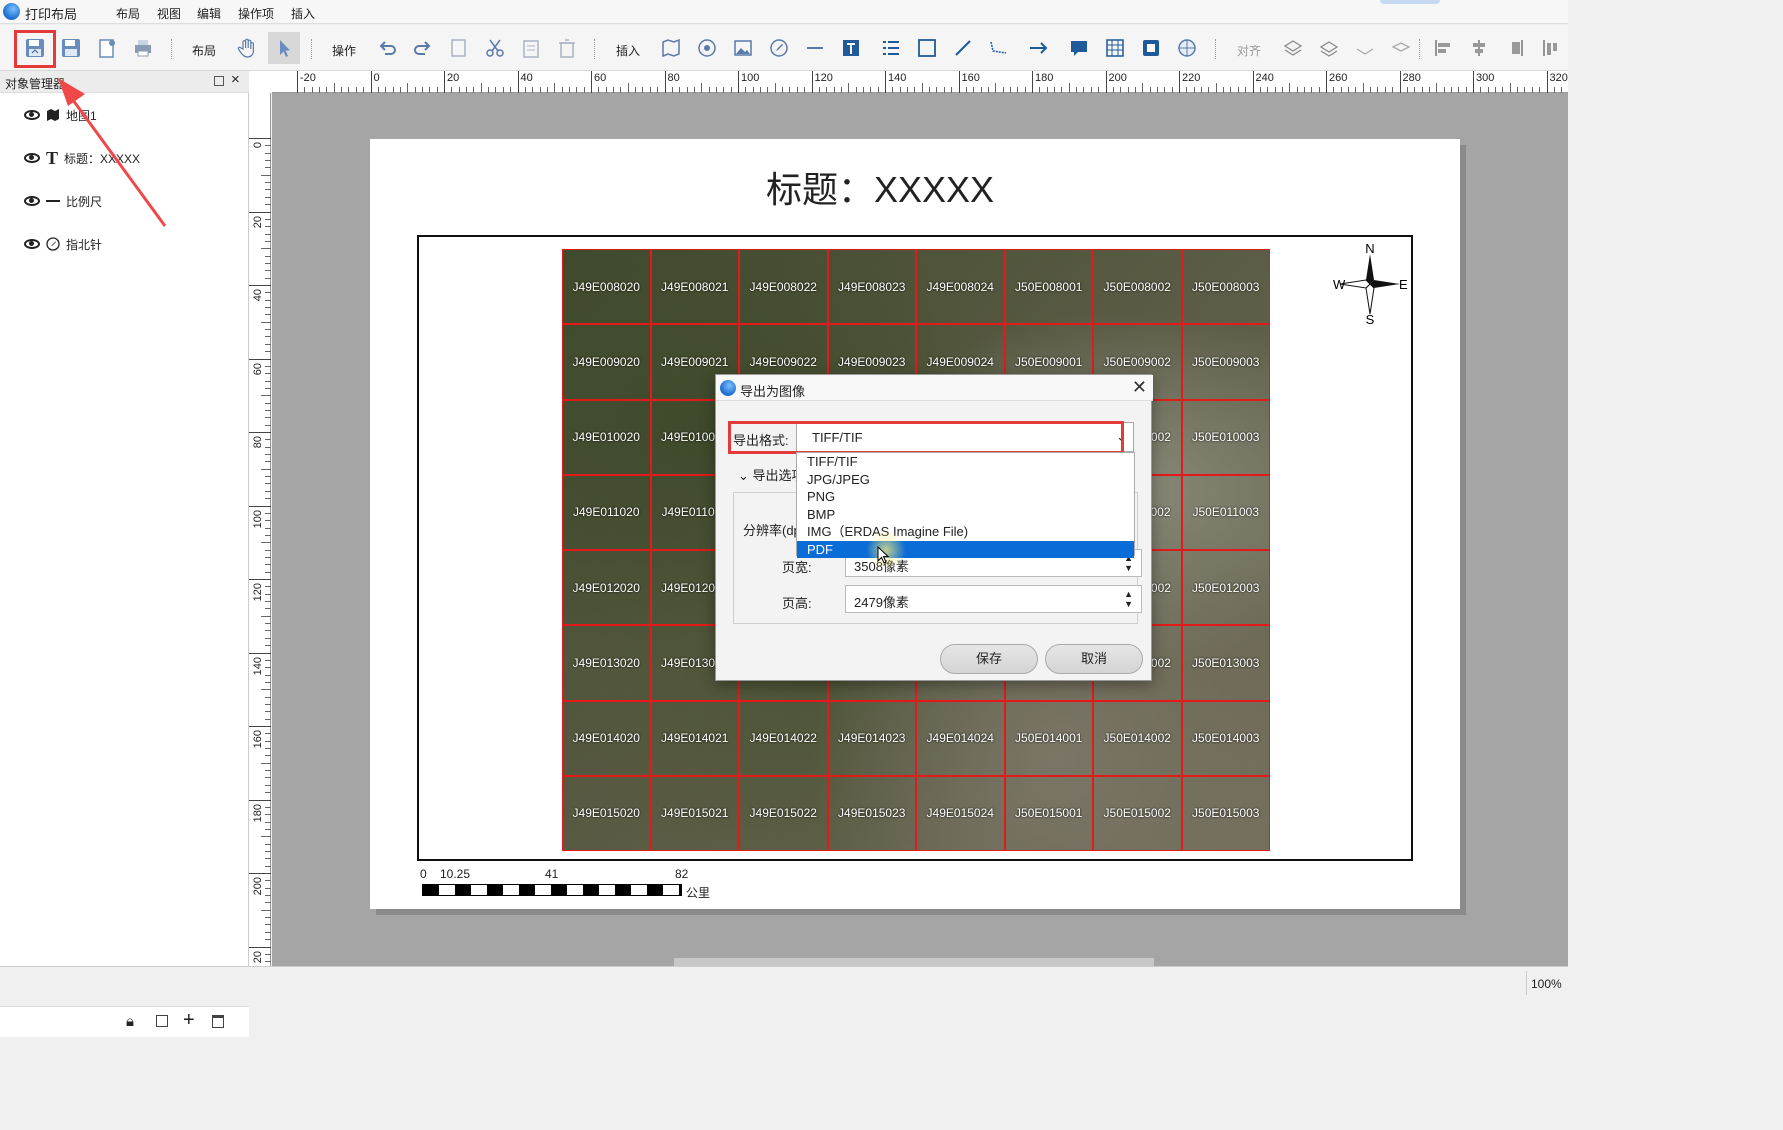 The width and height of the screenshot is (1783, 1130). Describe the element at coordinates (1094, 659) in the screenshot. I see `cancel-button: 取消` at that location.